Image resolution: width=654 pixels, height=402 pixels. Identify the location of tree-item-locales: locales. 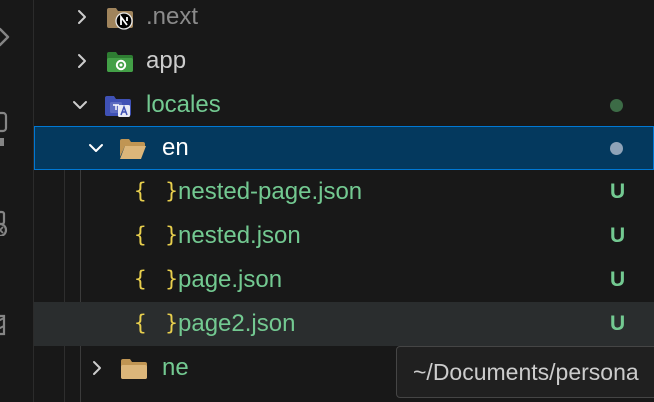
(344, 105).